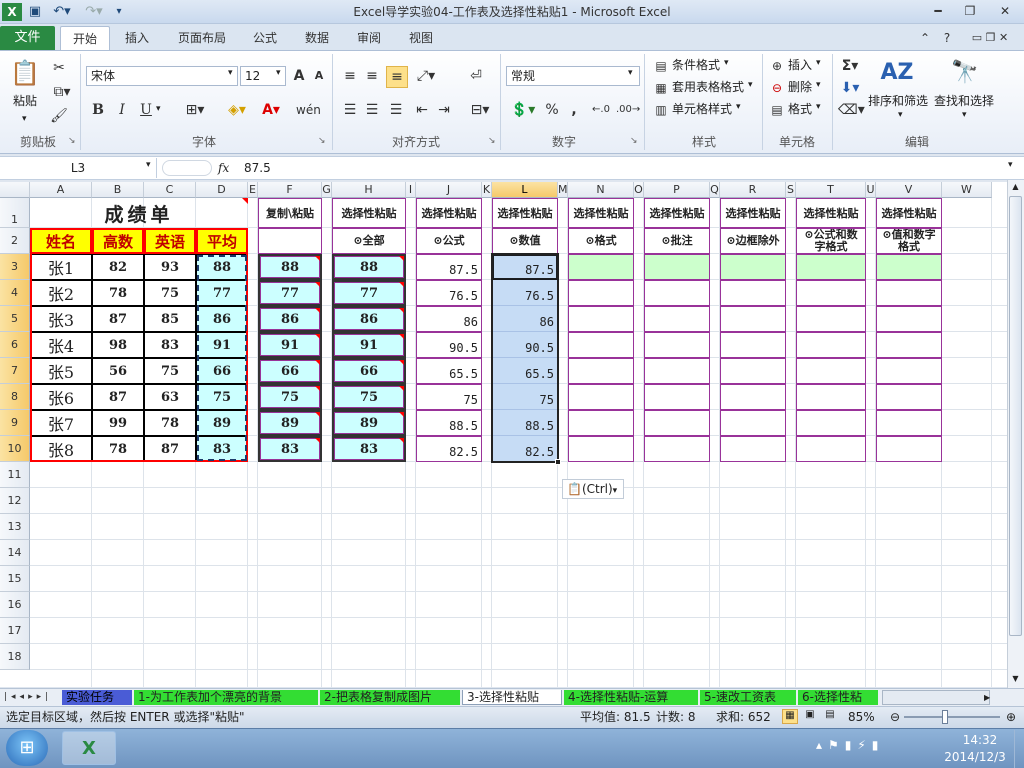 The image size is (1024, 768). What do you see at coordinates (614, 168) in the screenshot?
I see `formula-input: 87.5` at bounding box center [614, 168].